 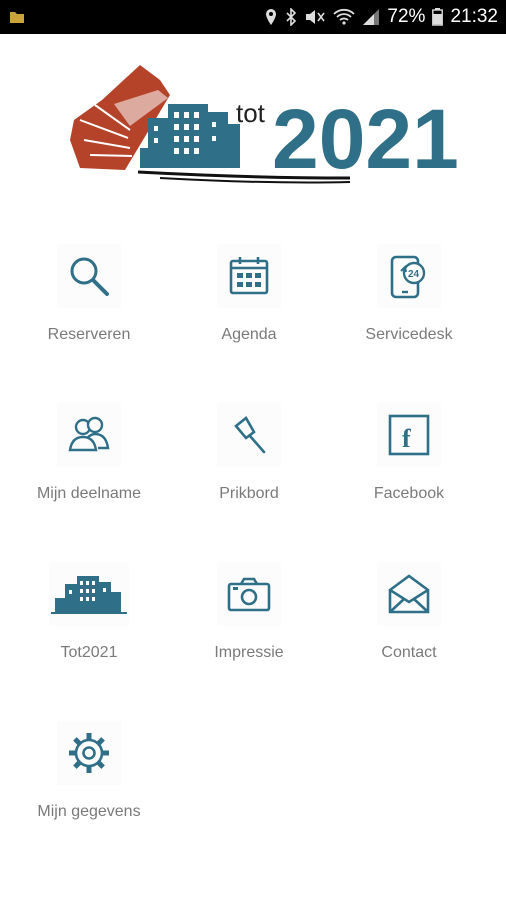 I want to click on menu-item-label: Mijn deelname, so click(x=89, y=493).